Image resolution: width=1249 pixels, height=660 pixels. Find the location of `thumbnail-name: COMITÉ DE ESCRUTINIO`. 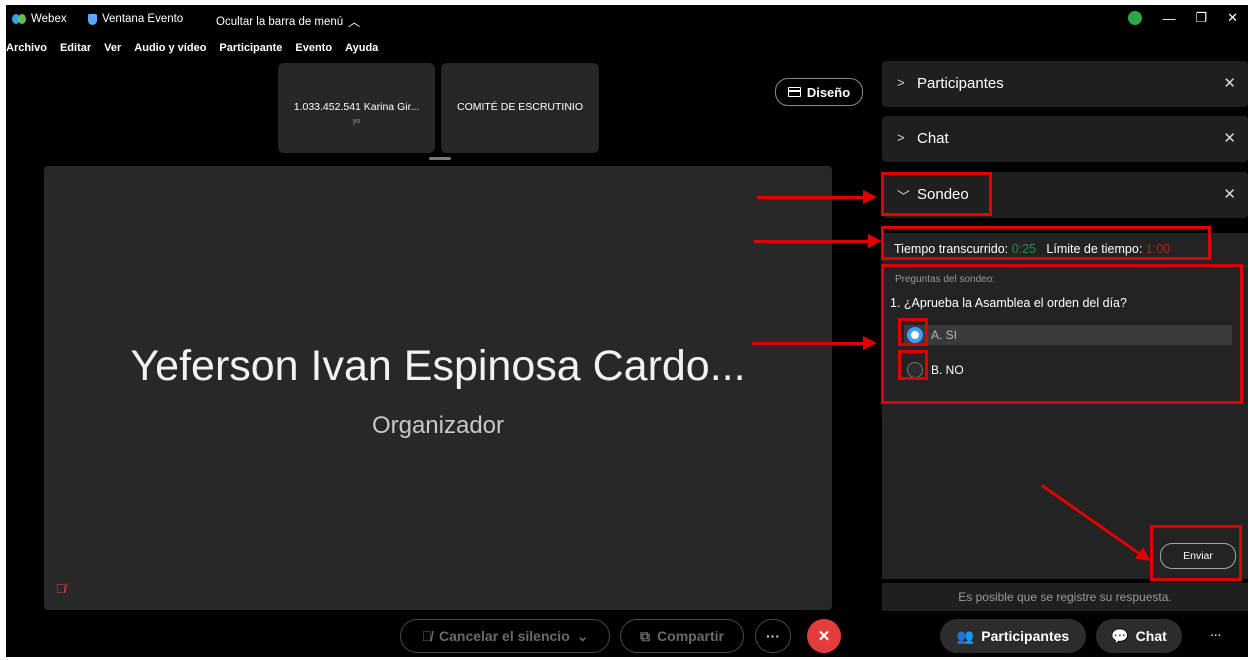

thumbnail-name: COMITÉ DE ESCRUTINIO is located at coordinates (519, 107).